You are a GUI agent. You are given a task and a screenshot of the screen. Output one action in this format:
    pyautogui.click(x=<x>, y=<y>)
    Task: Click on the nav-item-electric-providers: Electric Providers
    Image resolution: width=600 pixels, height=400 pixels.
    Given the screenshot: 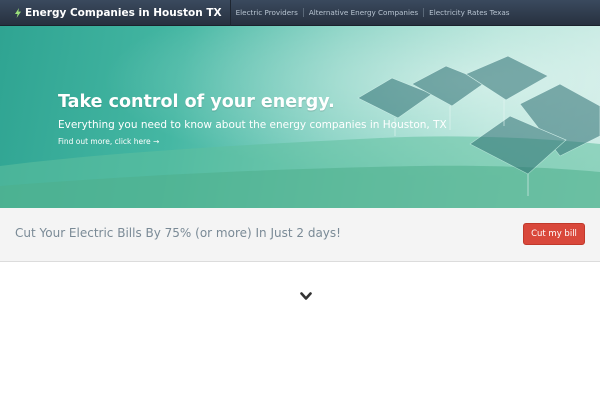 What is the action you would take?
    pyautogui.click(x=267, y=13)
    